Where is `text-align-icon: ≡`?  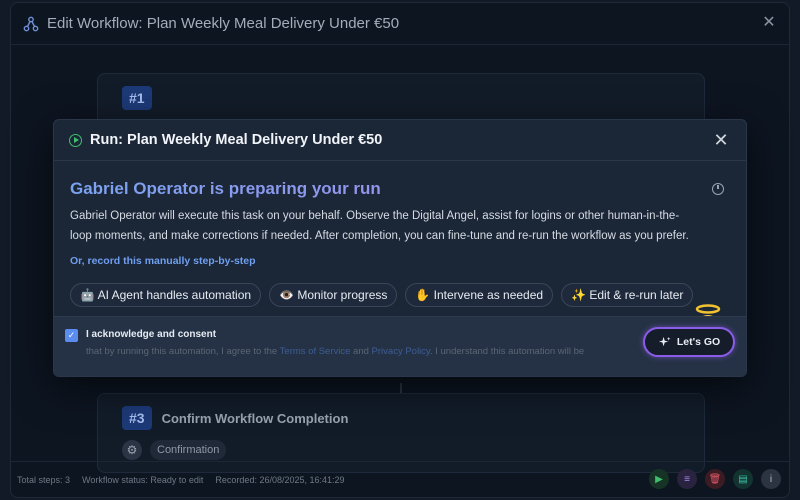
text-align-icon: ≡ is located at coordinates (687, 479).